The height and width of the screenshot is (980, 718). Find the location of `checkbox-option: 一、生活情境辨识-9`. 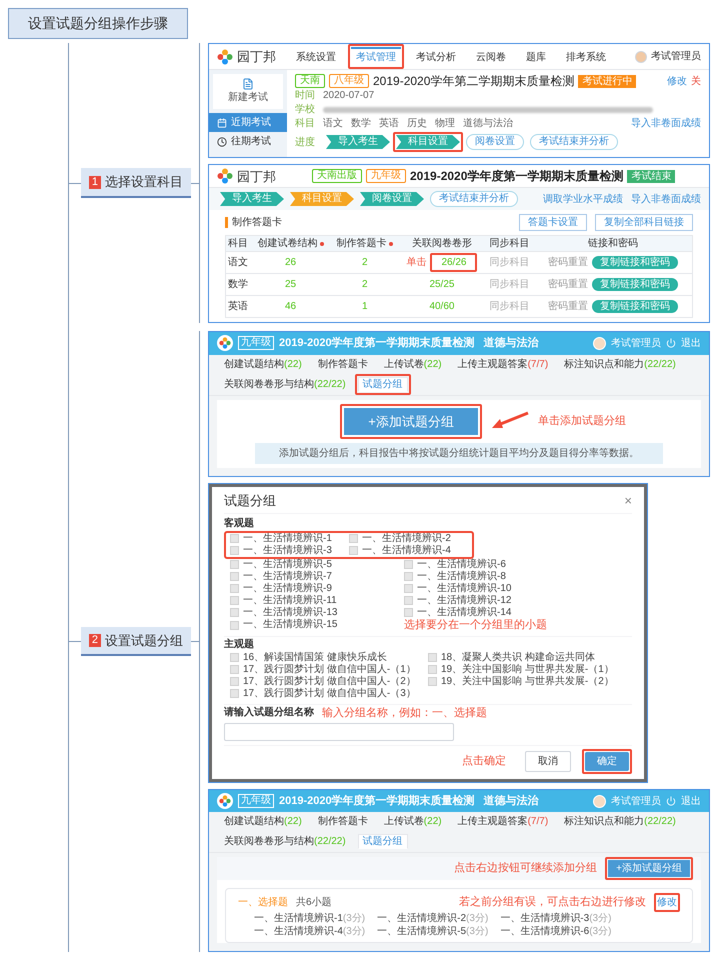

checkbox-option: 一、生活情境辨识-9 is located at coordinates (317, 588).